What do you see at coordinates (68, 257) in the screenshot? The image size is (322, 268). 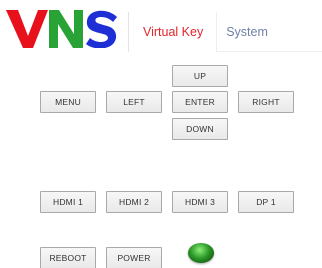 I see `reboot-button: REBOOT` at bounding box center [68, 257].